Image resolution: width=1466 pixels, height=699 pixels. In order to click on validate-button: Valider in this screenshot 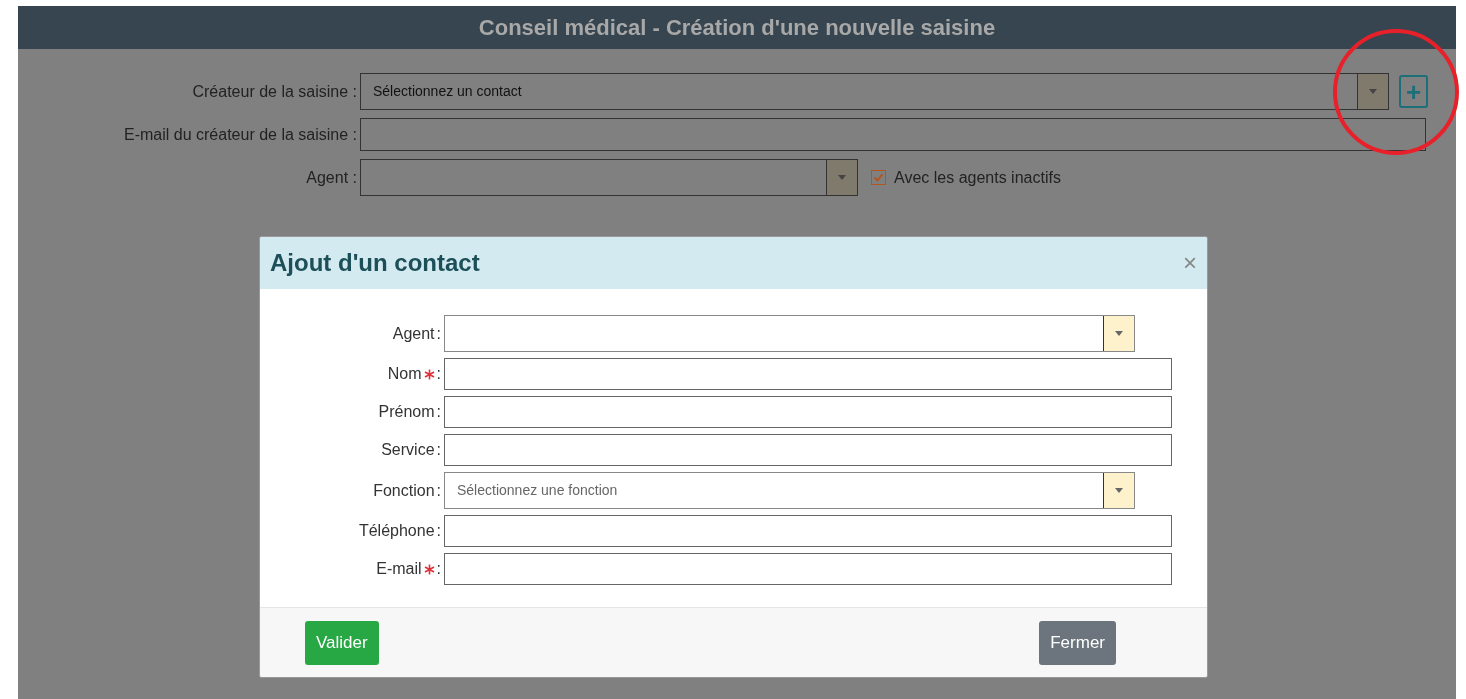, I will do `click(342, 642)`.